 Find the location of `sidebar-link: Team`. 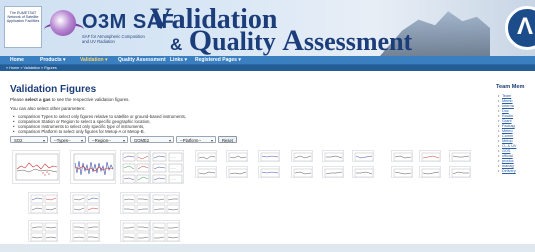

sidebar-link: Team is located at coordinates (504, 96).